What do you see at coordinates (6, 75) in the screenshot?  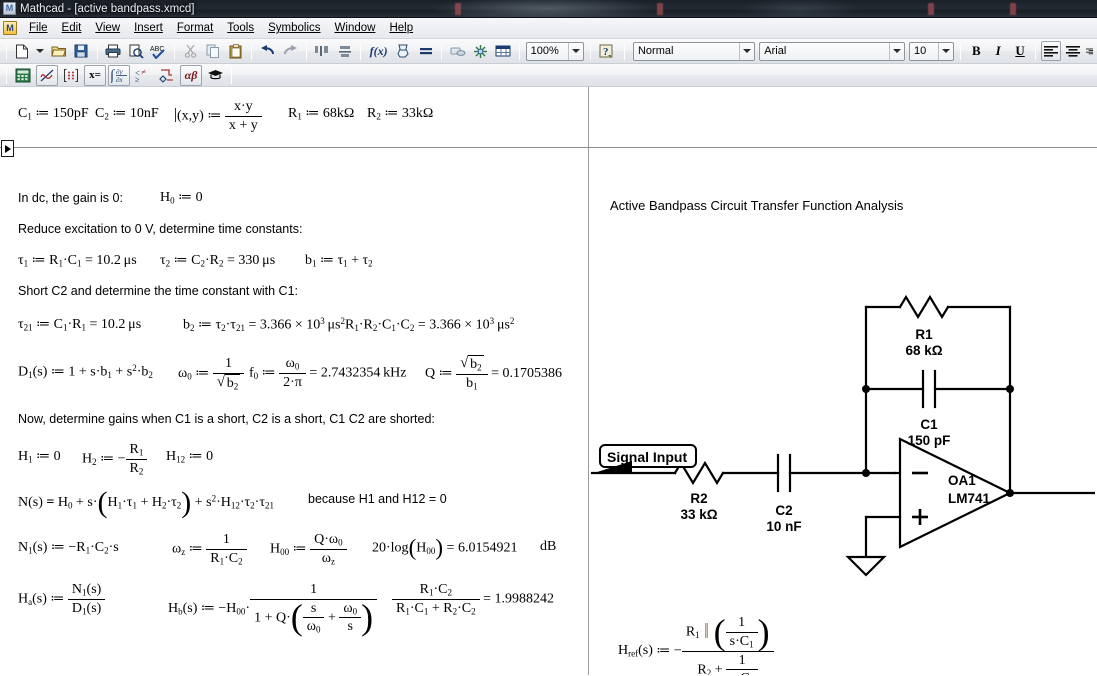 I see `math-toolbar-grip` at bounding box center [6, 75].